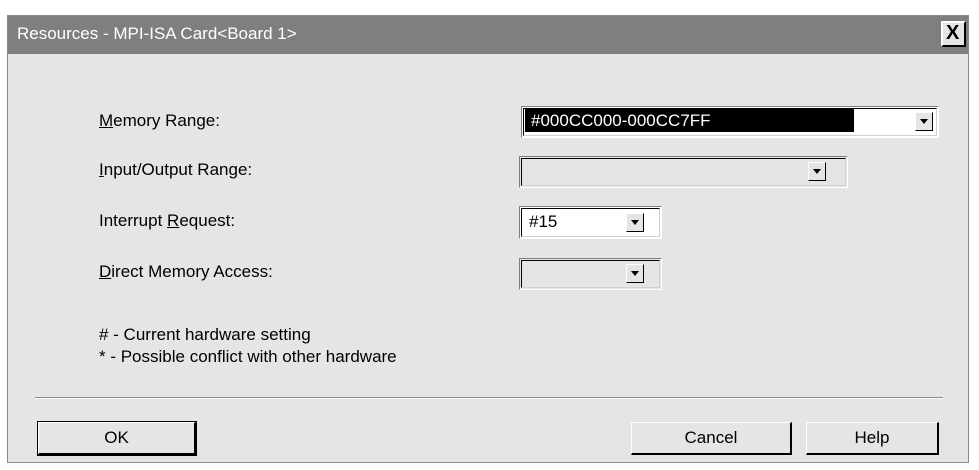  Describe the element at coordinates (590, 222) in the screenshot. I see `irq-combo: #15` at that location.